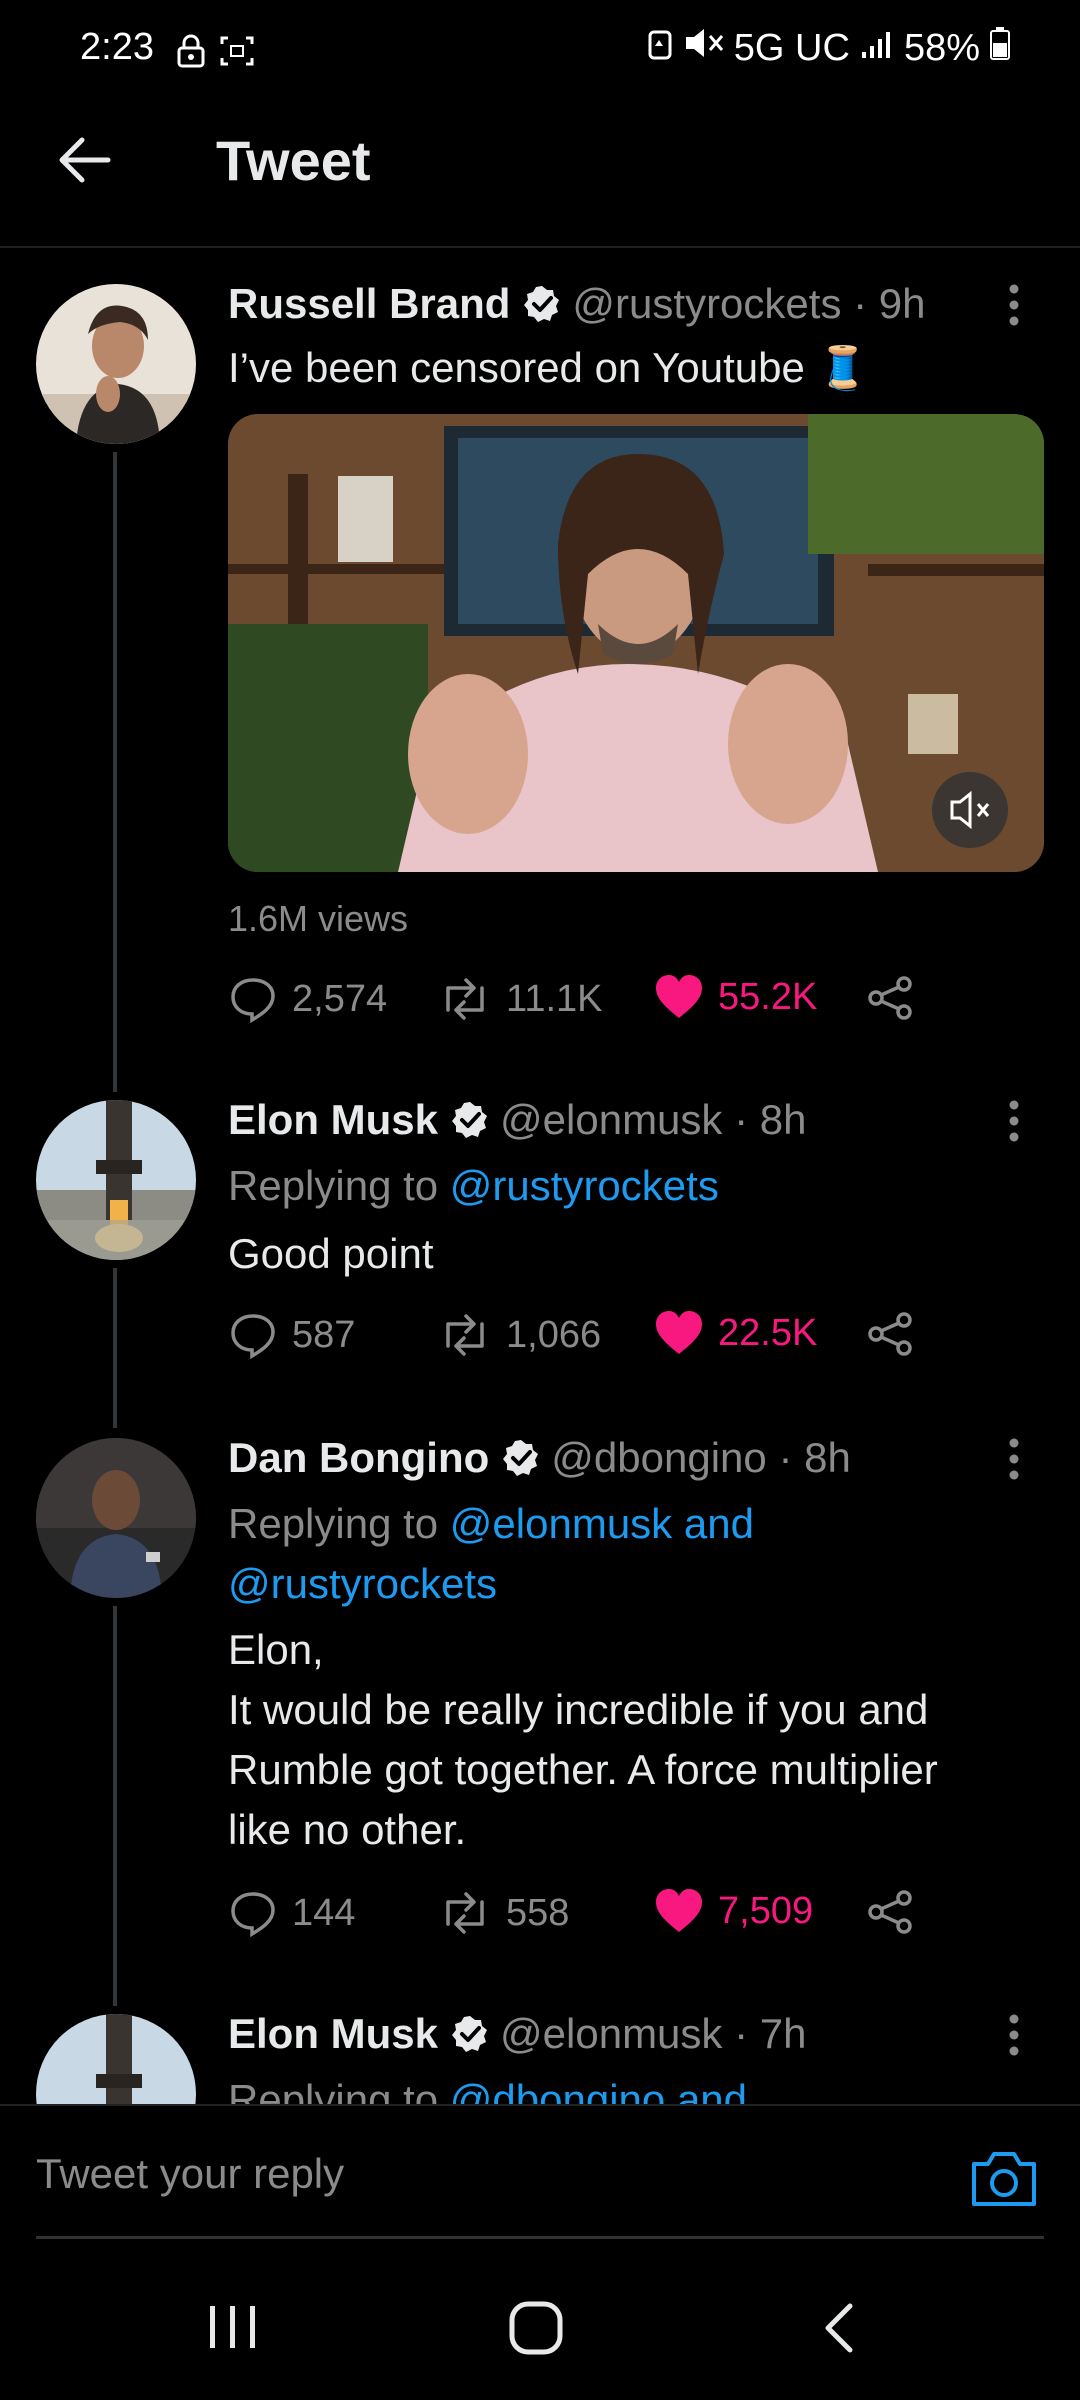 This screenshot has width=1080, height=2400. I want to click on replying-to: Replying to @elonmusk and @rustyrockets, so click(628, 1554).